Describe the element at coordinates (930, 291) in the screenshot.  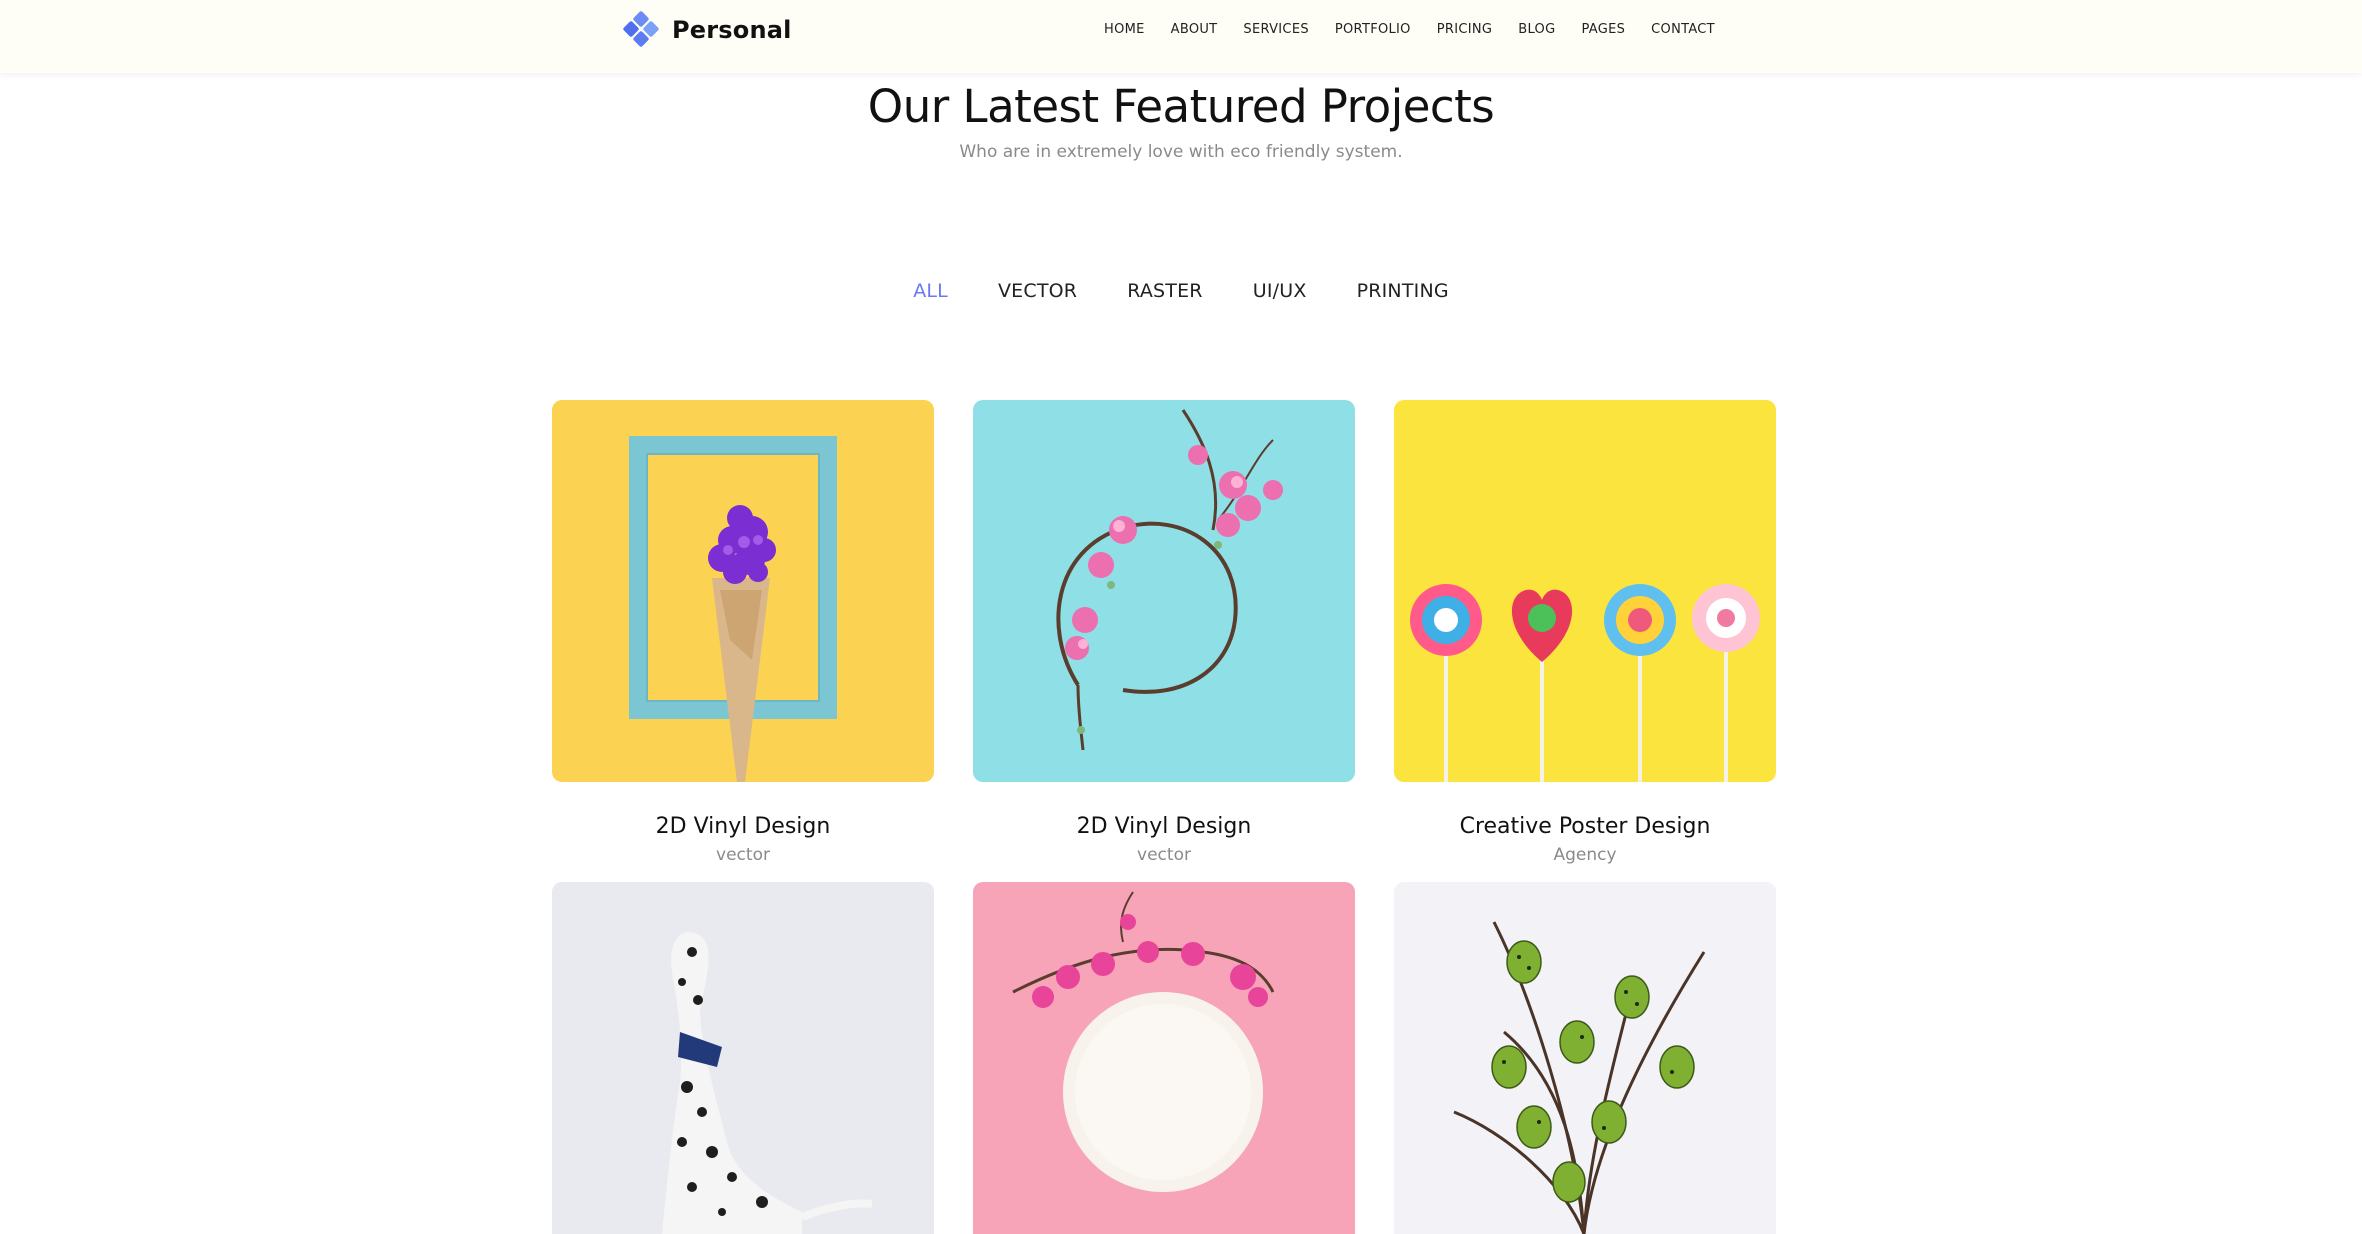
I see `filter-all: ALL` at that location.